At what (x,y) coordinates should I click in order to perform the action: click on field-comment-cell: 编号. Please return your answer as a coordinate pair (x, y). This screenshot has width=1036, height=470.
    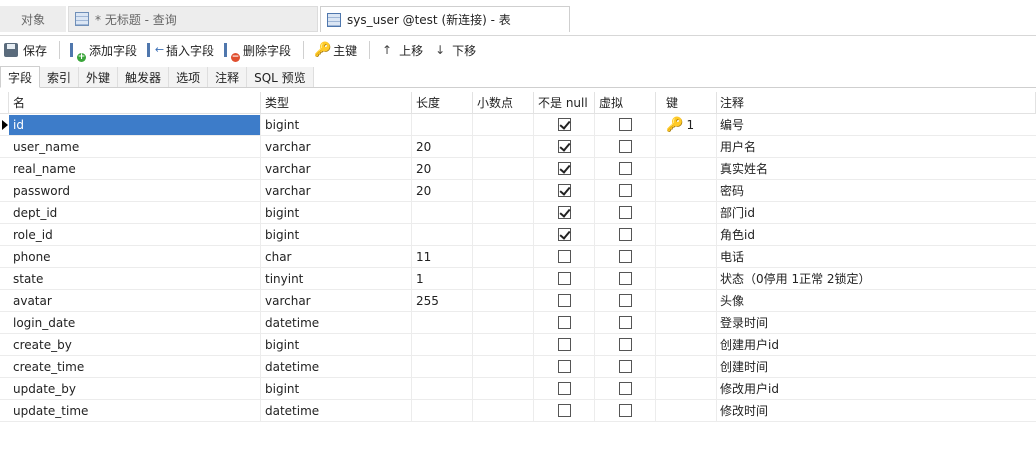
    Looking at the image, I should click on (876, 125).